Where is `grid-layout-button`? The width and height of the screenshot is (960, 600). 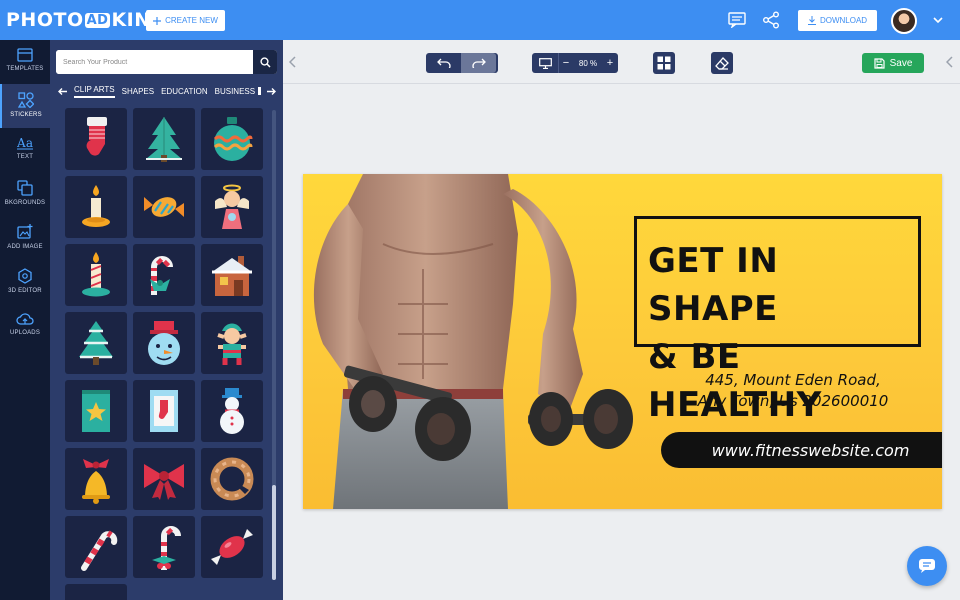 grid-layout-button is located at coordinates (664, 63).